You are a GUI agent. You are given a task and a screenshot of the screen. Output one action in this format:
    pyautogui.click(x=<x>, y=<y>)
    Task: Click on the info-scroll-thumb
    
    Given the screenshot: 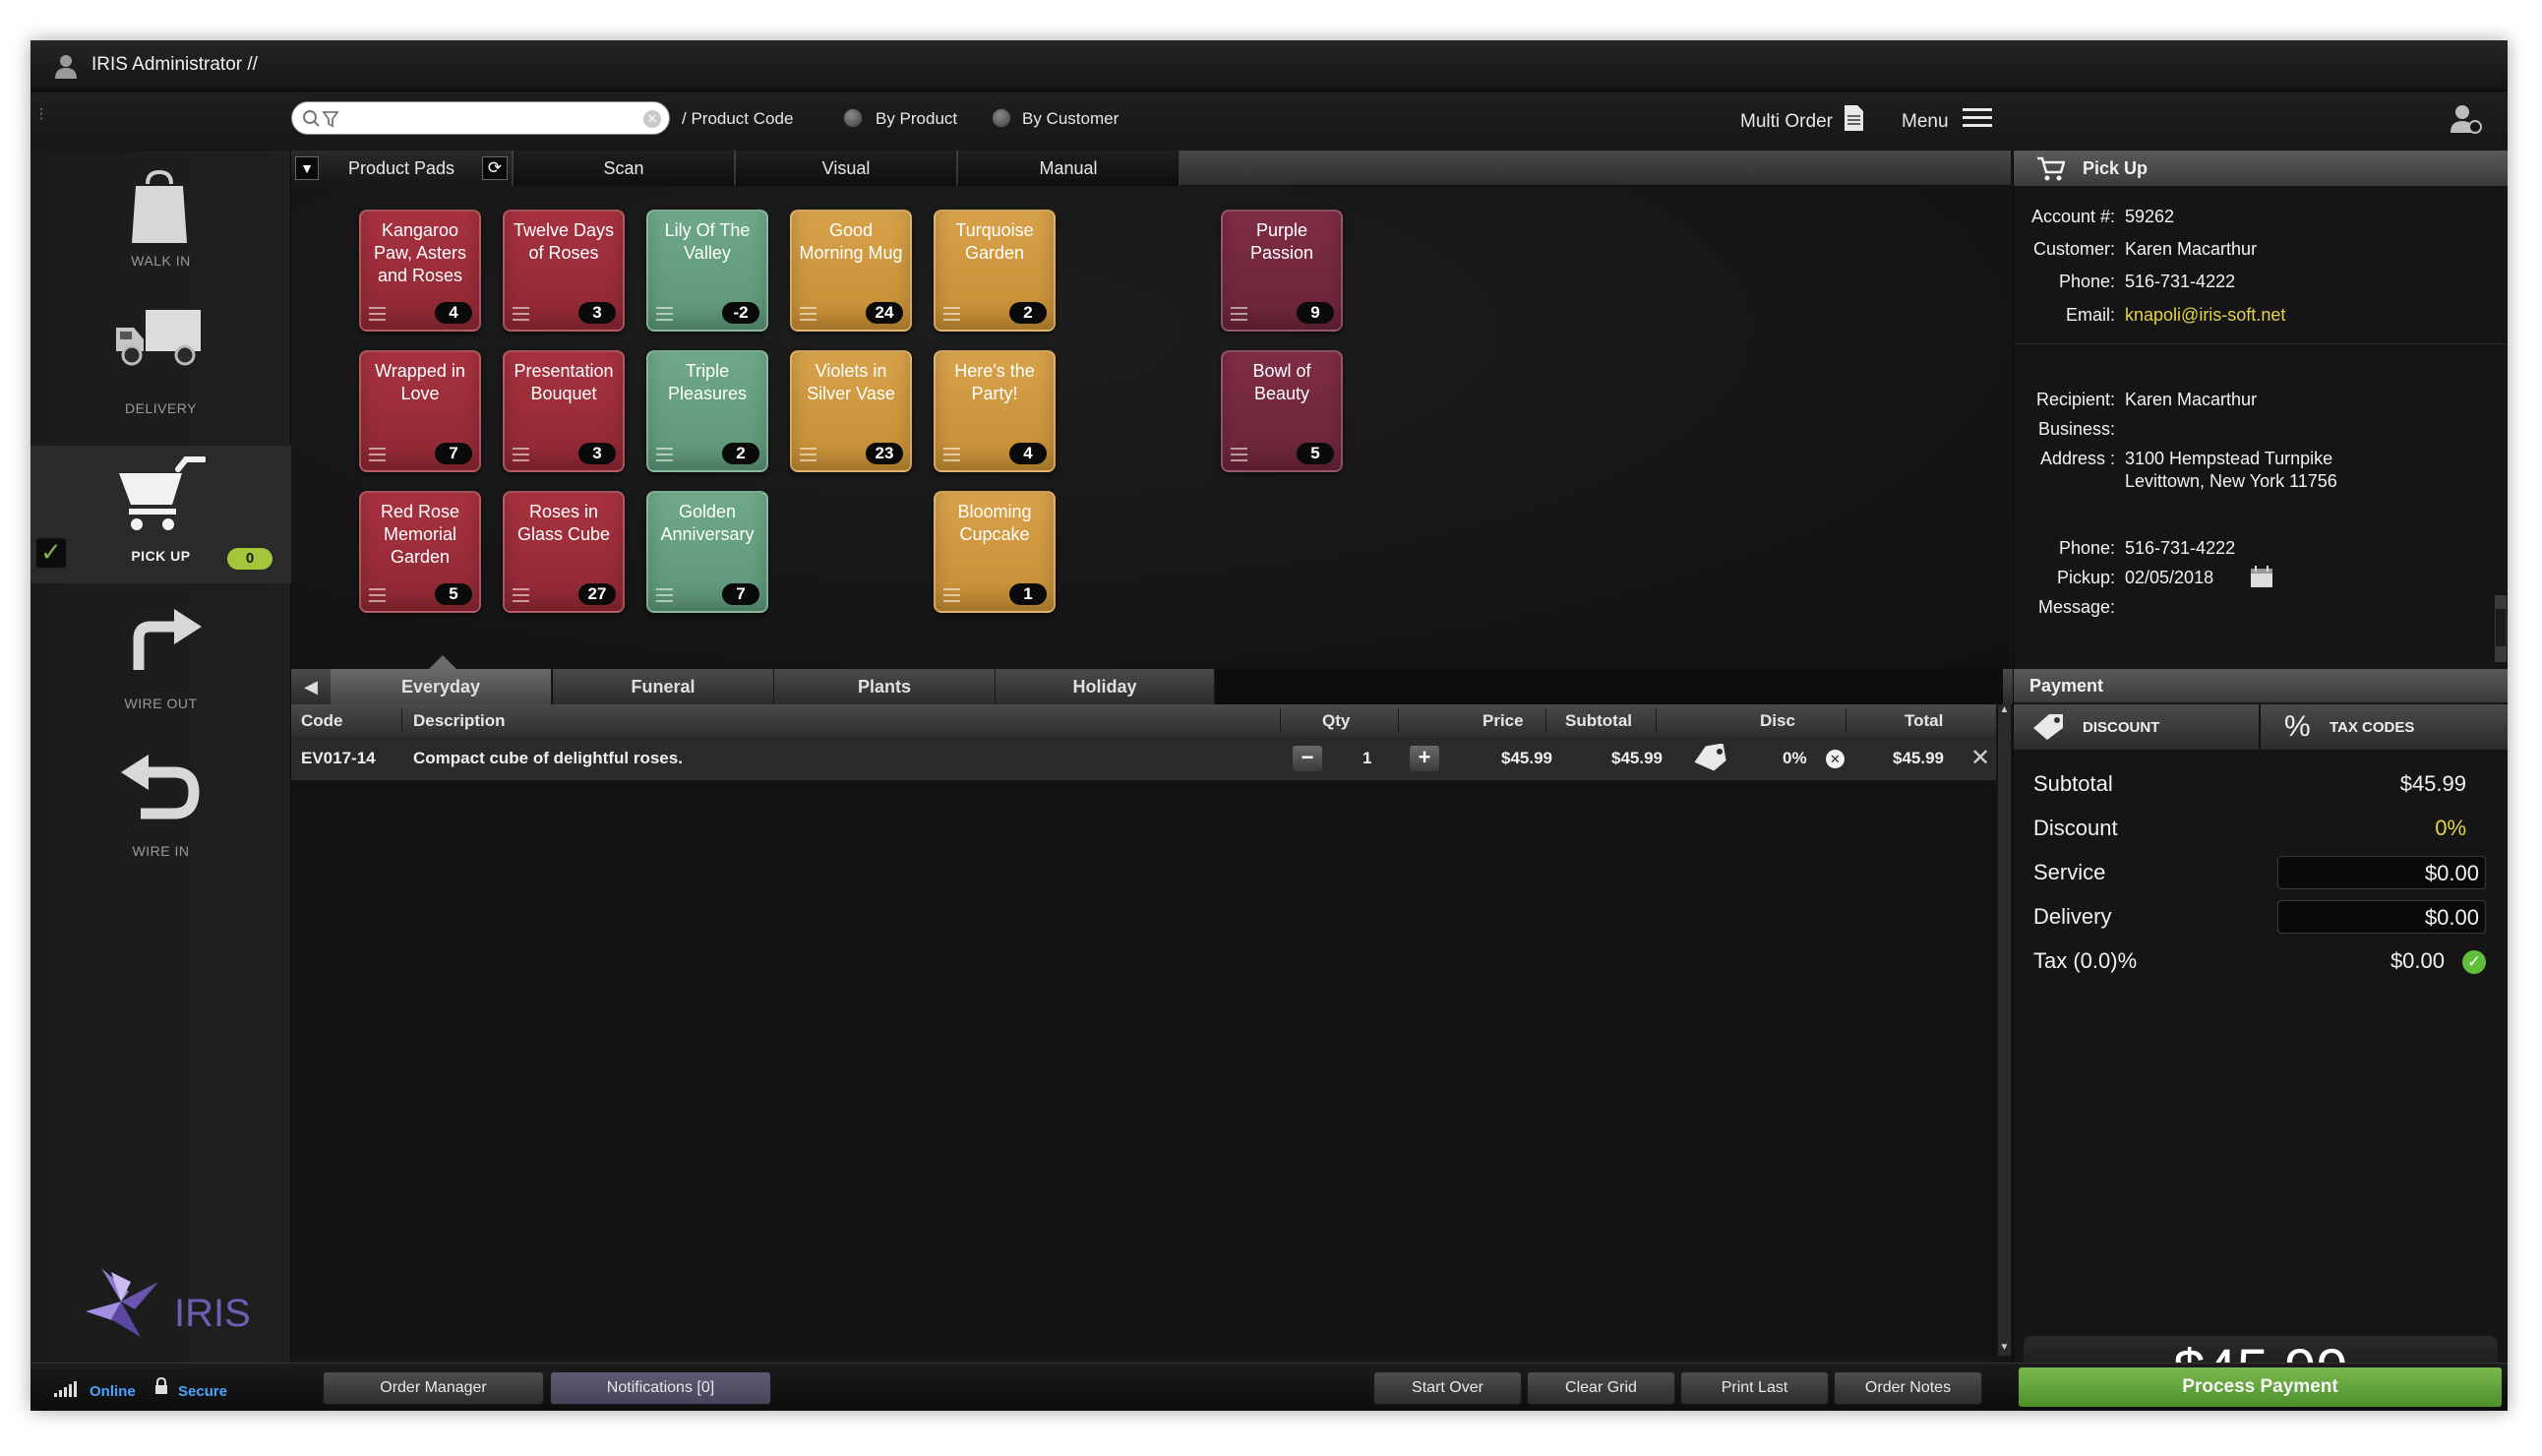 What is the action you would take?
    pyautogui.click(x=2501, y=627)
    